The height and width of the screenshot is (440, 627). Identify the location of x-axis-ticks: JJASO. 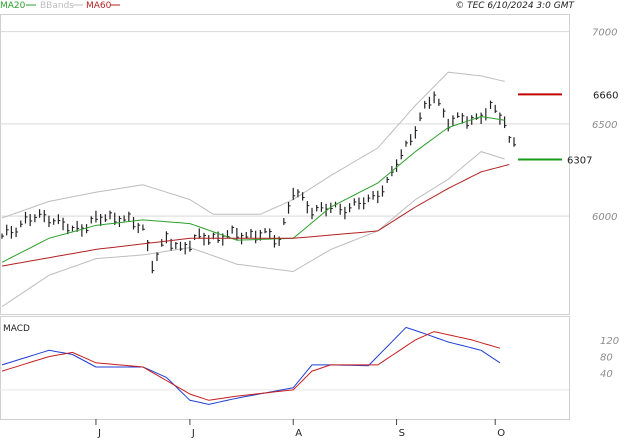
(300, 429).